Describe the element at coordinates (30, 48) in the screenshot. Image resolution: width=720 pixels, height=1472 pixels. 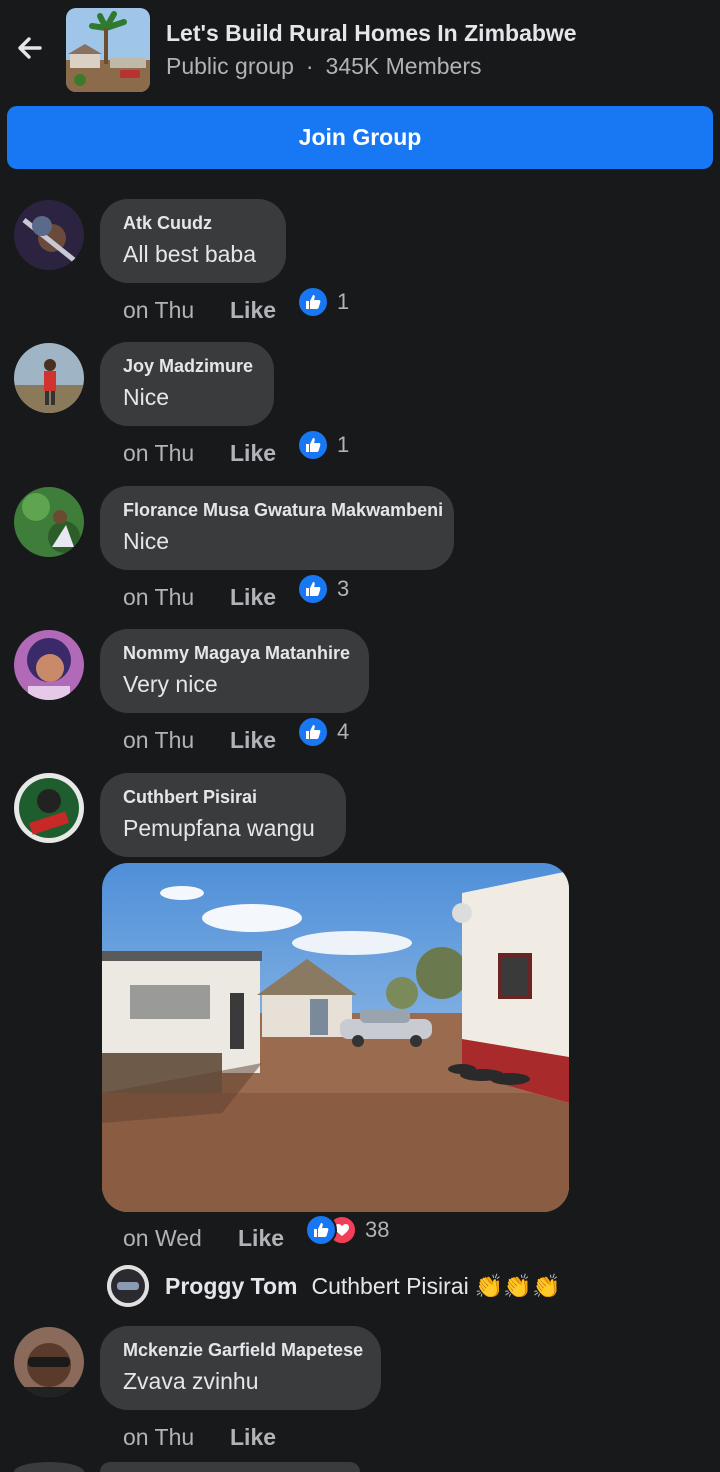
I see `back-arrow-icon` at that location.